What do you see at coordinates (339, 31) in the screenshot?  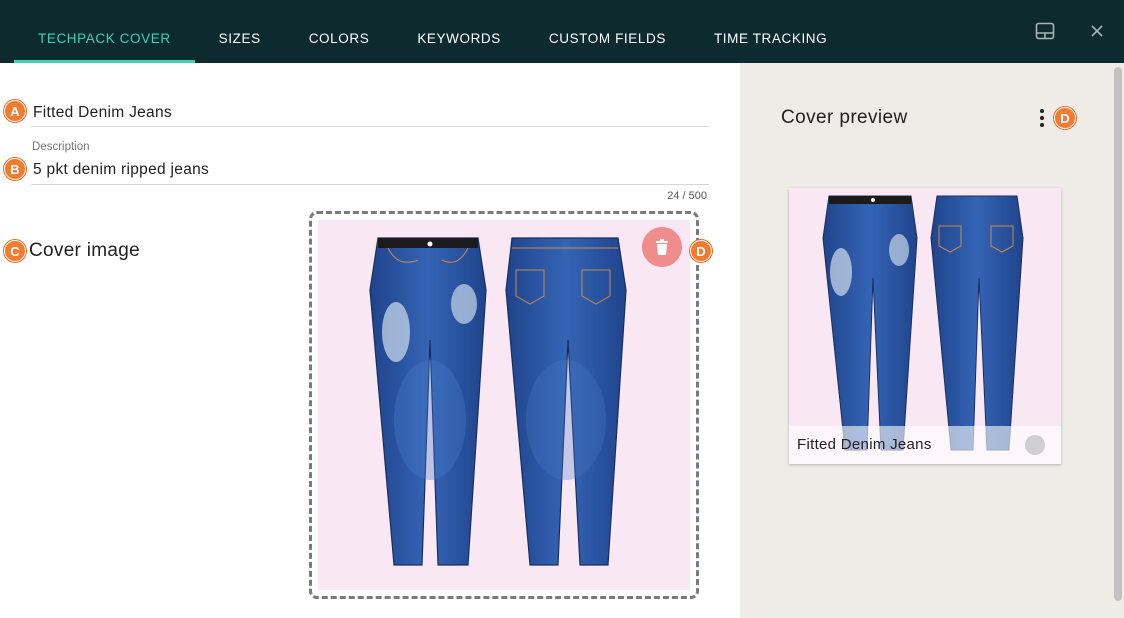 I see `tab-colors: COLORS` at bounding box center [339, 31].